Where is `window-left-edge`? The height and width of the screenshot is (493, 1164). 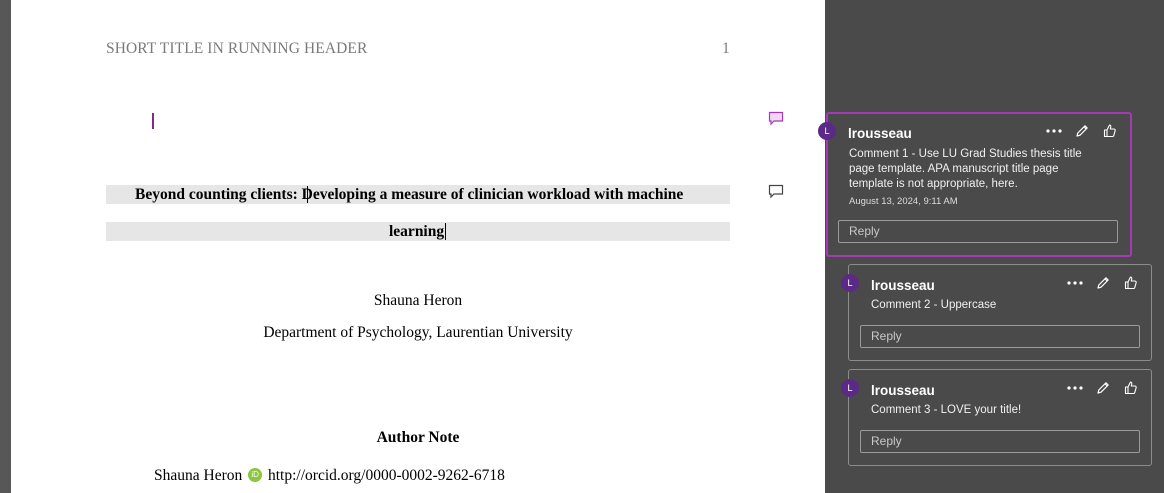
window-left-edge is located at coordinates (5, 246).